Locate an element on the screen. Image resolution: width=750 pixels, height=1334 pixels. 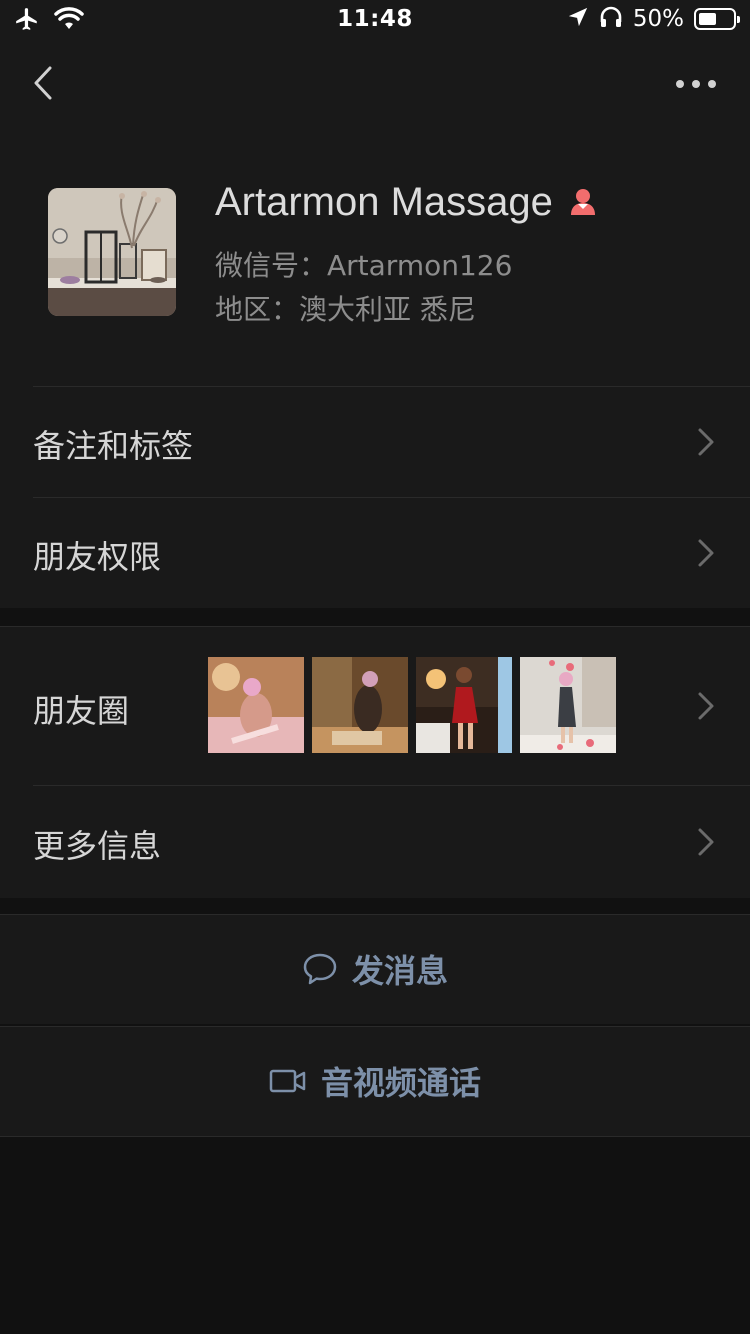
cell-friend-permissions: 朋友权限 is located at coordinates (375, 552).